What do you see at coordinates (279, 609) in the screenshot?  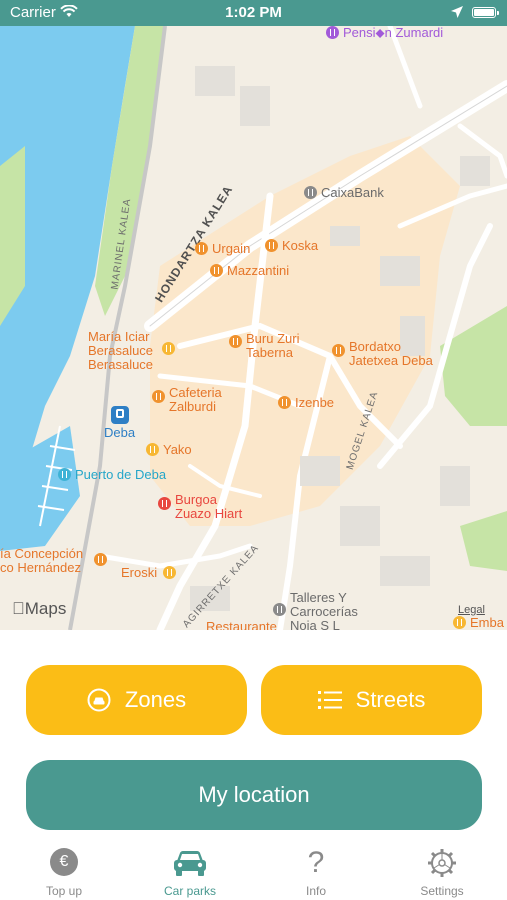 I see `wrench-icon` at bounding box center [279, 609].